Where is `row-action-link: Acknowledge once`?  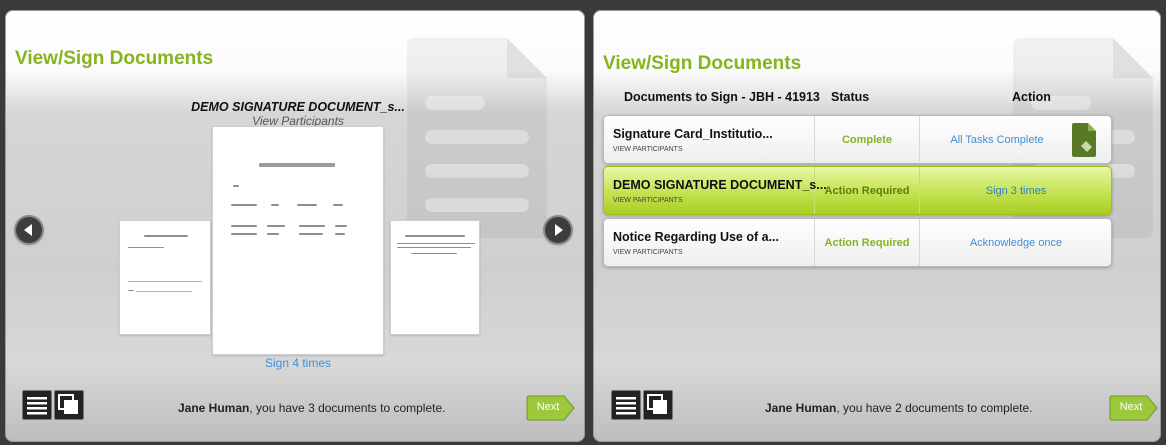 row-action-link: Acknowledge once is located at coordinates (1015, 243).